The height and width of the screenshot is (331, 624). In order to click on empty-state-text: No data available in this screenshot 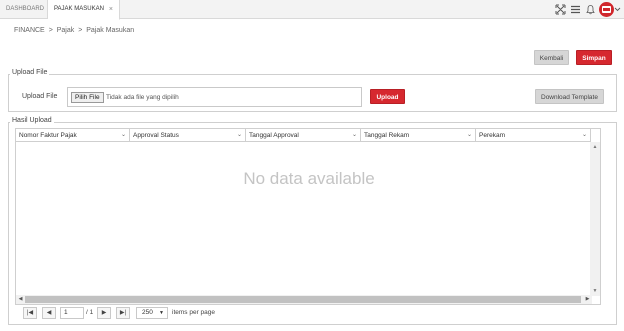, I will do `click(309, 178)`.